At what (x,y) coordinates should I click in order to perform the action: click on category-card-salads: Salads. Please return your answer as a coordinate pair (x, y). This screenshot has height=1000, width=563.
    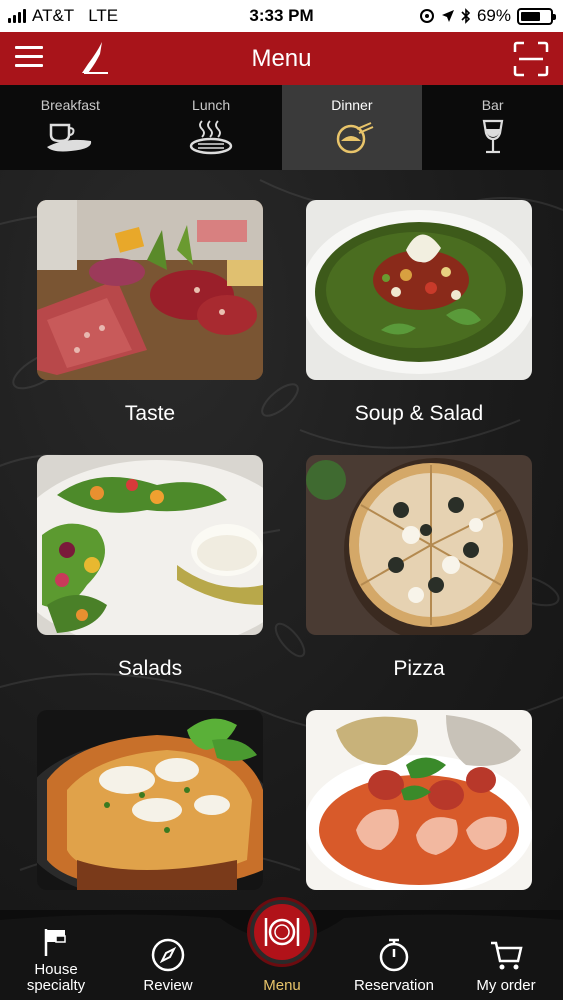
    Looking at the image, I should click on (150, 568).